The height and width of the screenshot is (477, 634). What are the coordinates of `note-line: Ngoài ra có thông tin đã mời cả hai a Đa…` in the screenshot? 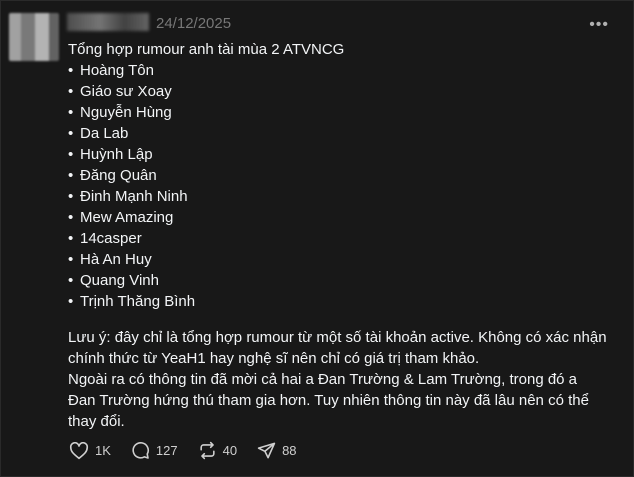 It's located at (323, 379).